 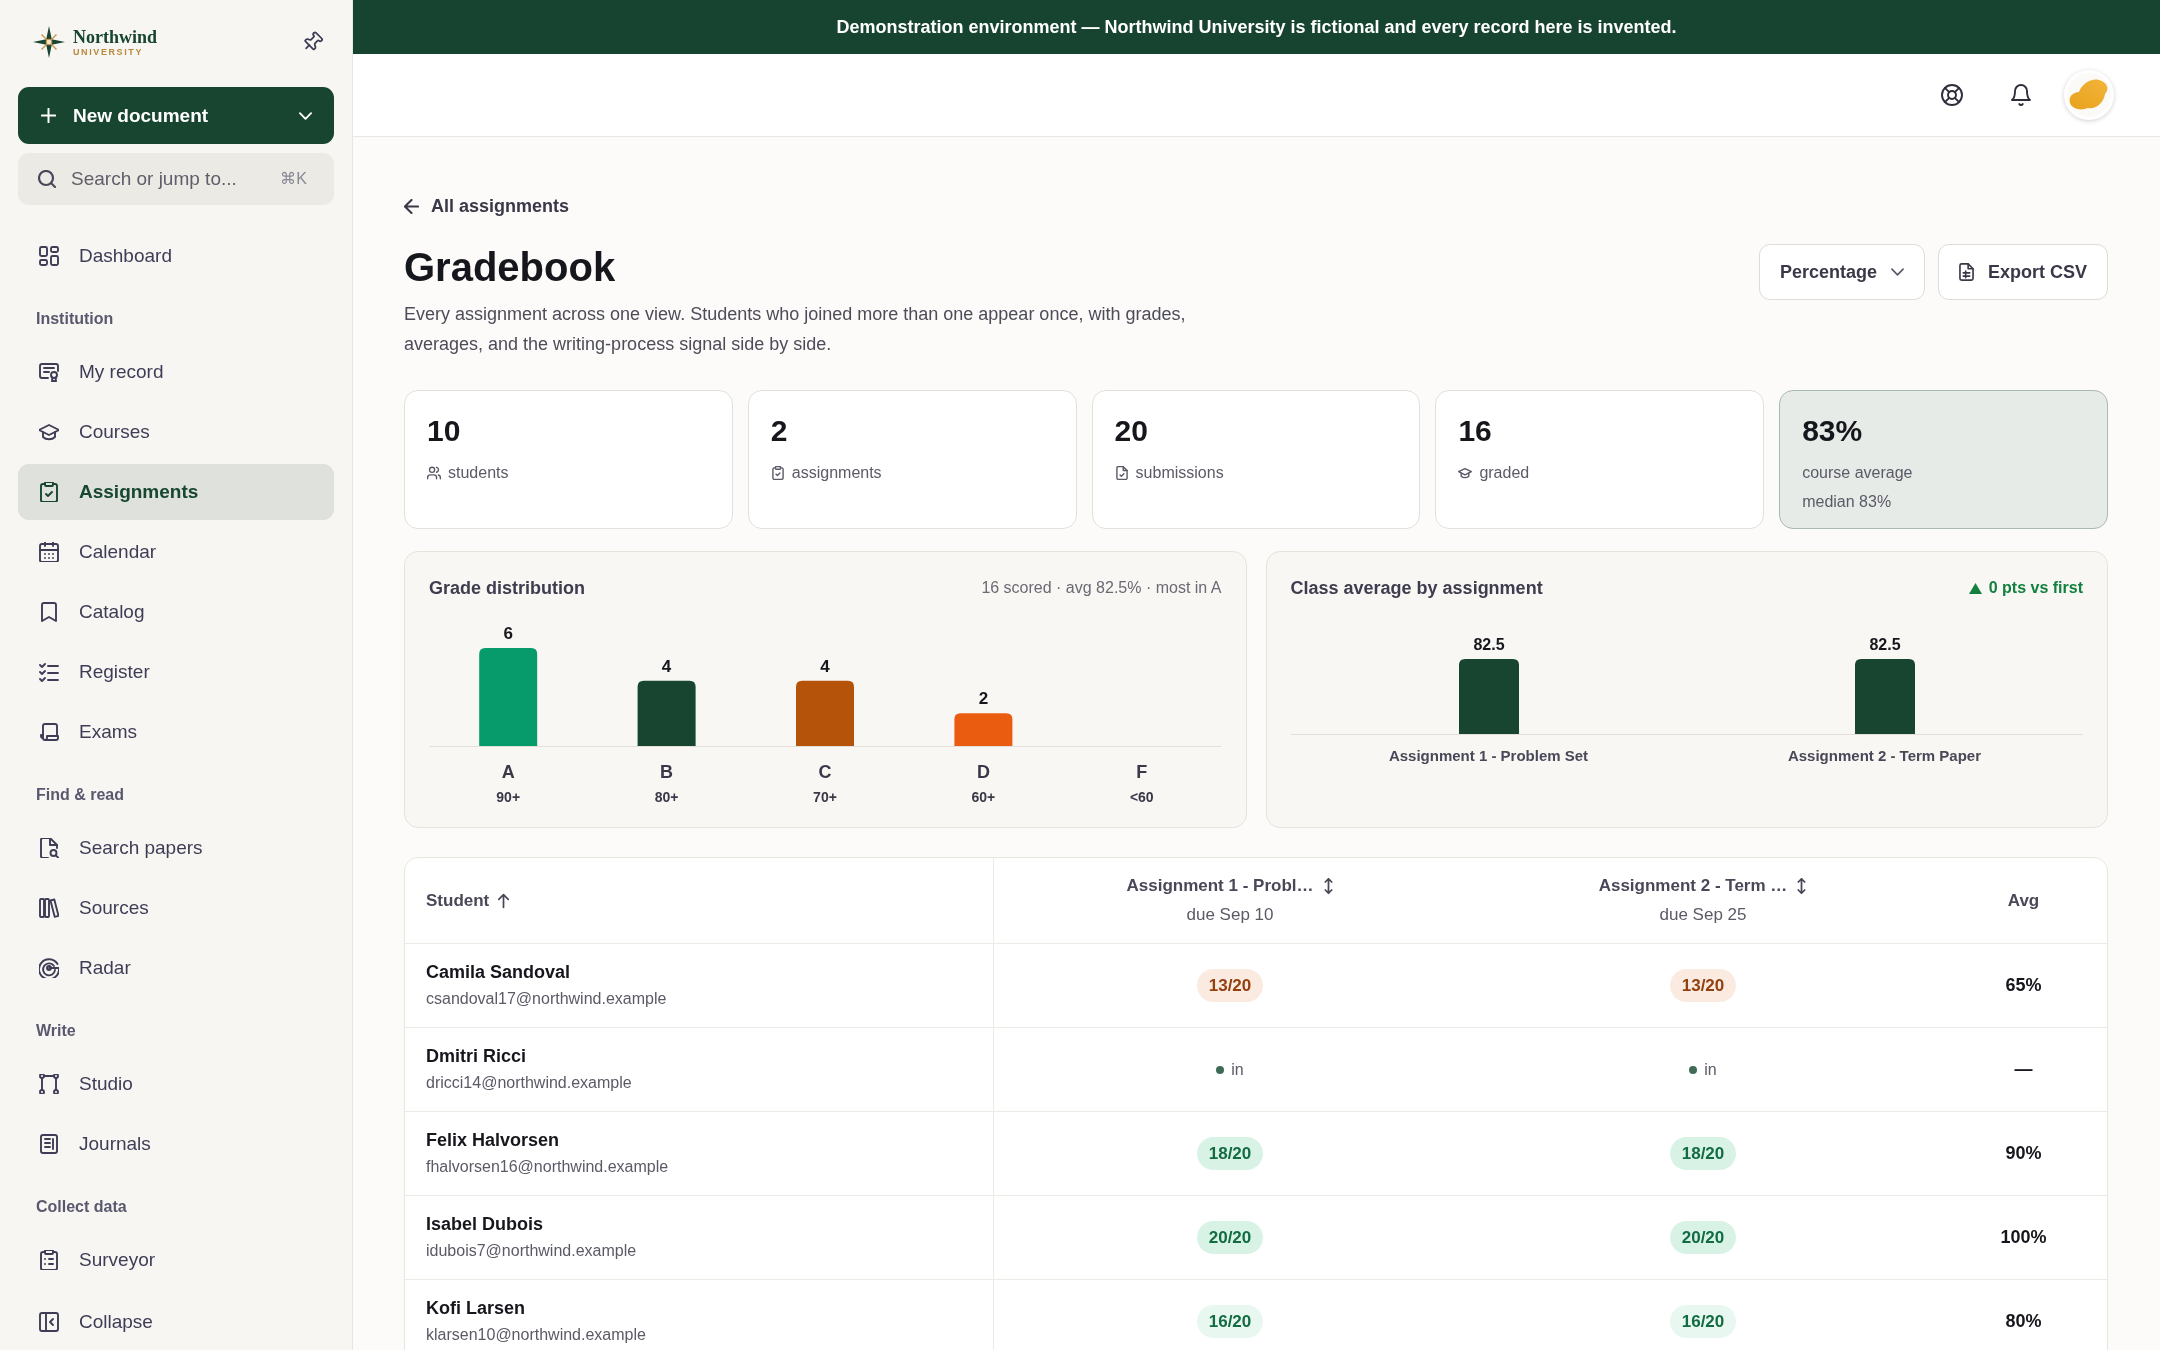 What do you see at coordinates (836, 473) in the screenshot?
I see `stat-label: assignments` at bounding box center [836, 473].